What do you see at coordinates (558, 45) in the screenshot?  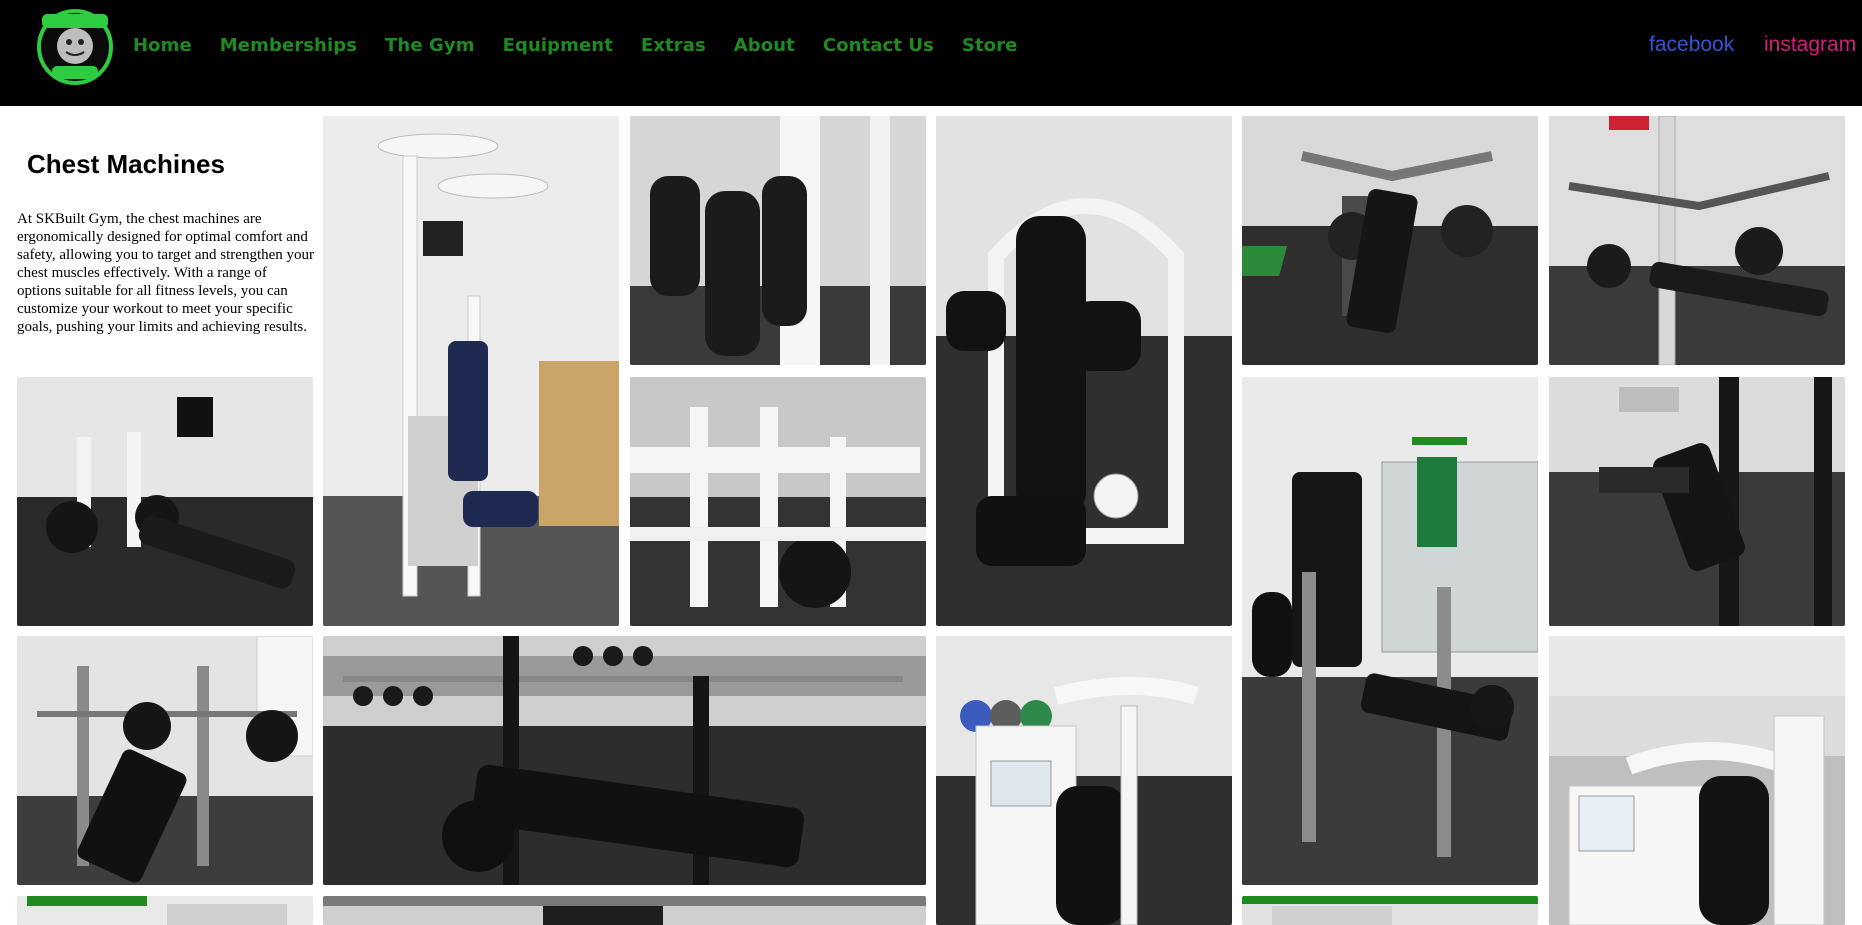 I see `nav-equipment: Equipment` at bounding box center [558, 45].